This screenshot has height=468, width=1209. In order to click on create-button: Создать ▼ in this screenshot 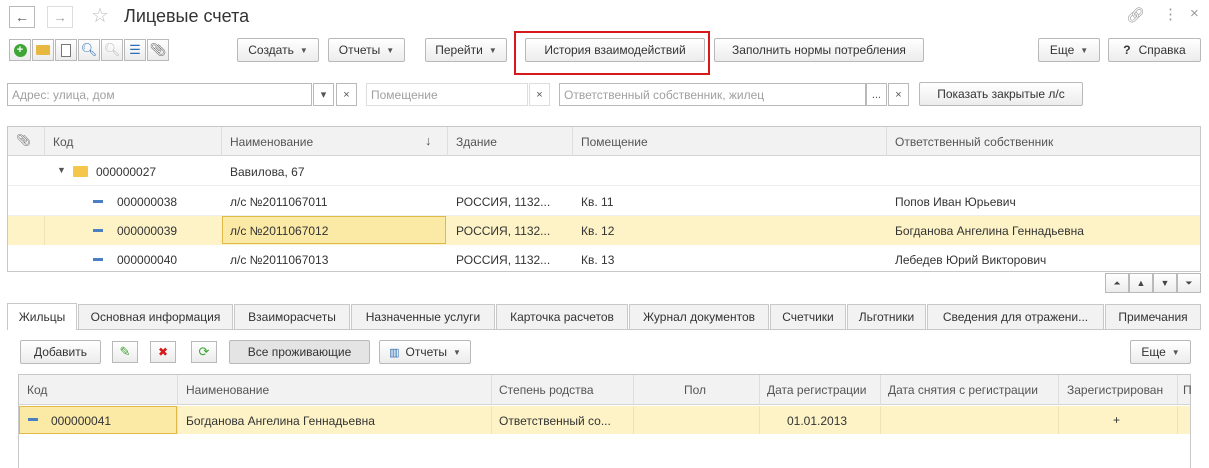, I will do `click(278, 50)`.